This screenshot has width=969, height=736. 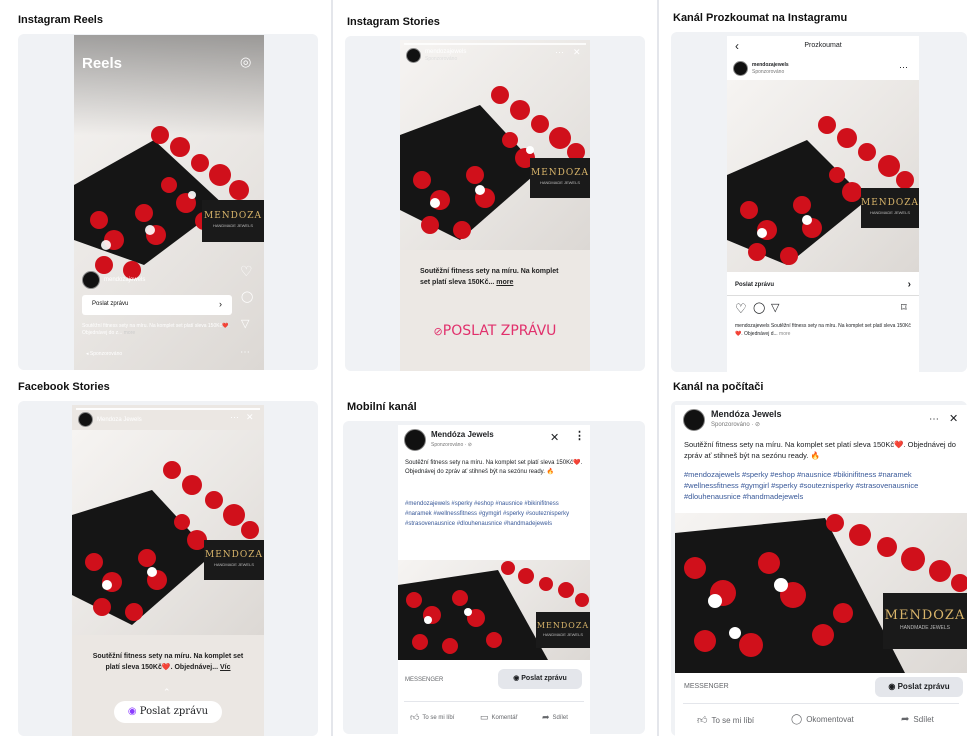 What do you see at coordinates (755, 285) in the screenshot?
I see `explore-cta-label: Poslat zprávu` at bounding box center [755, 285].